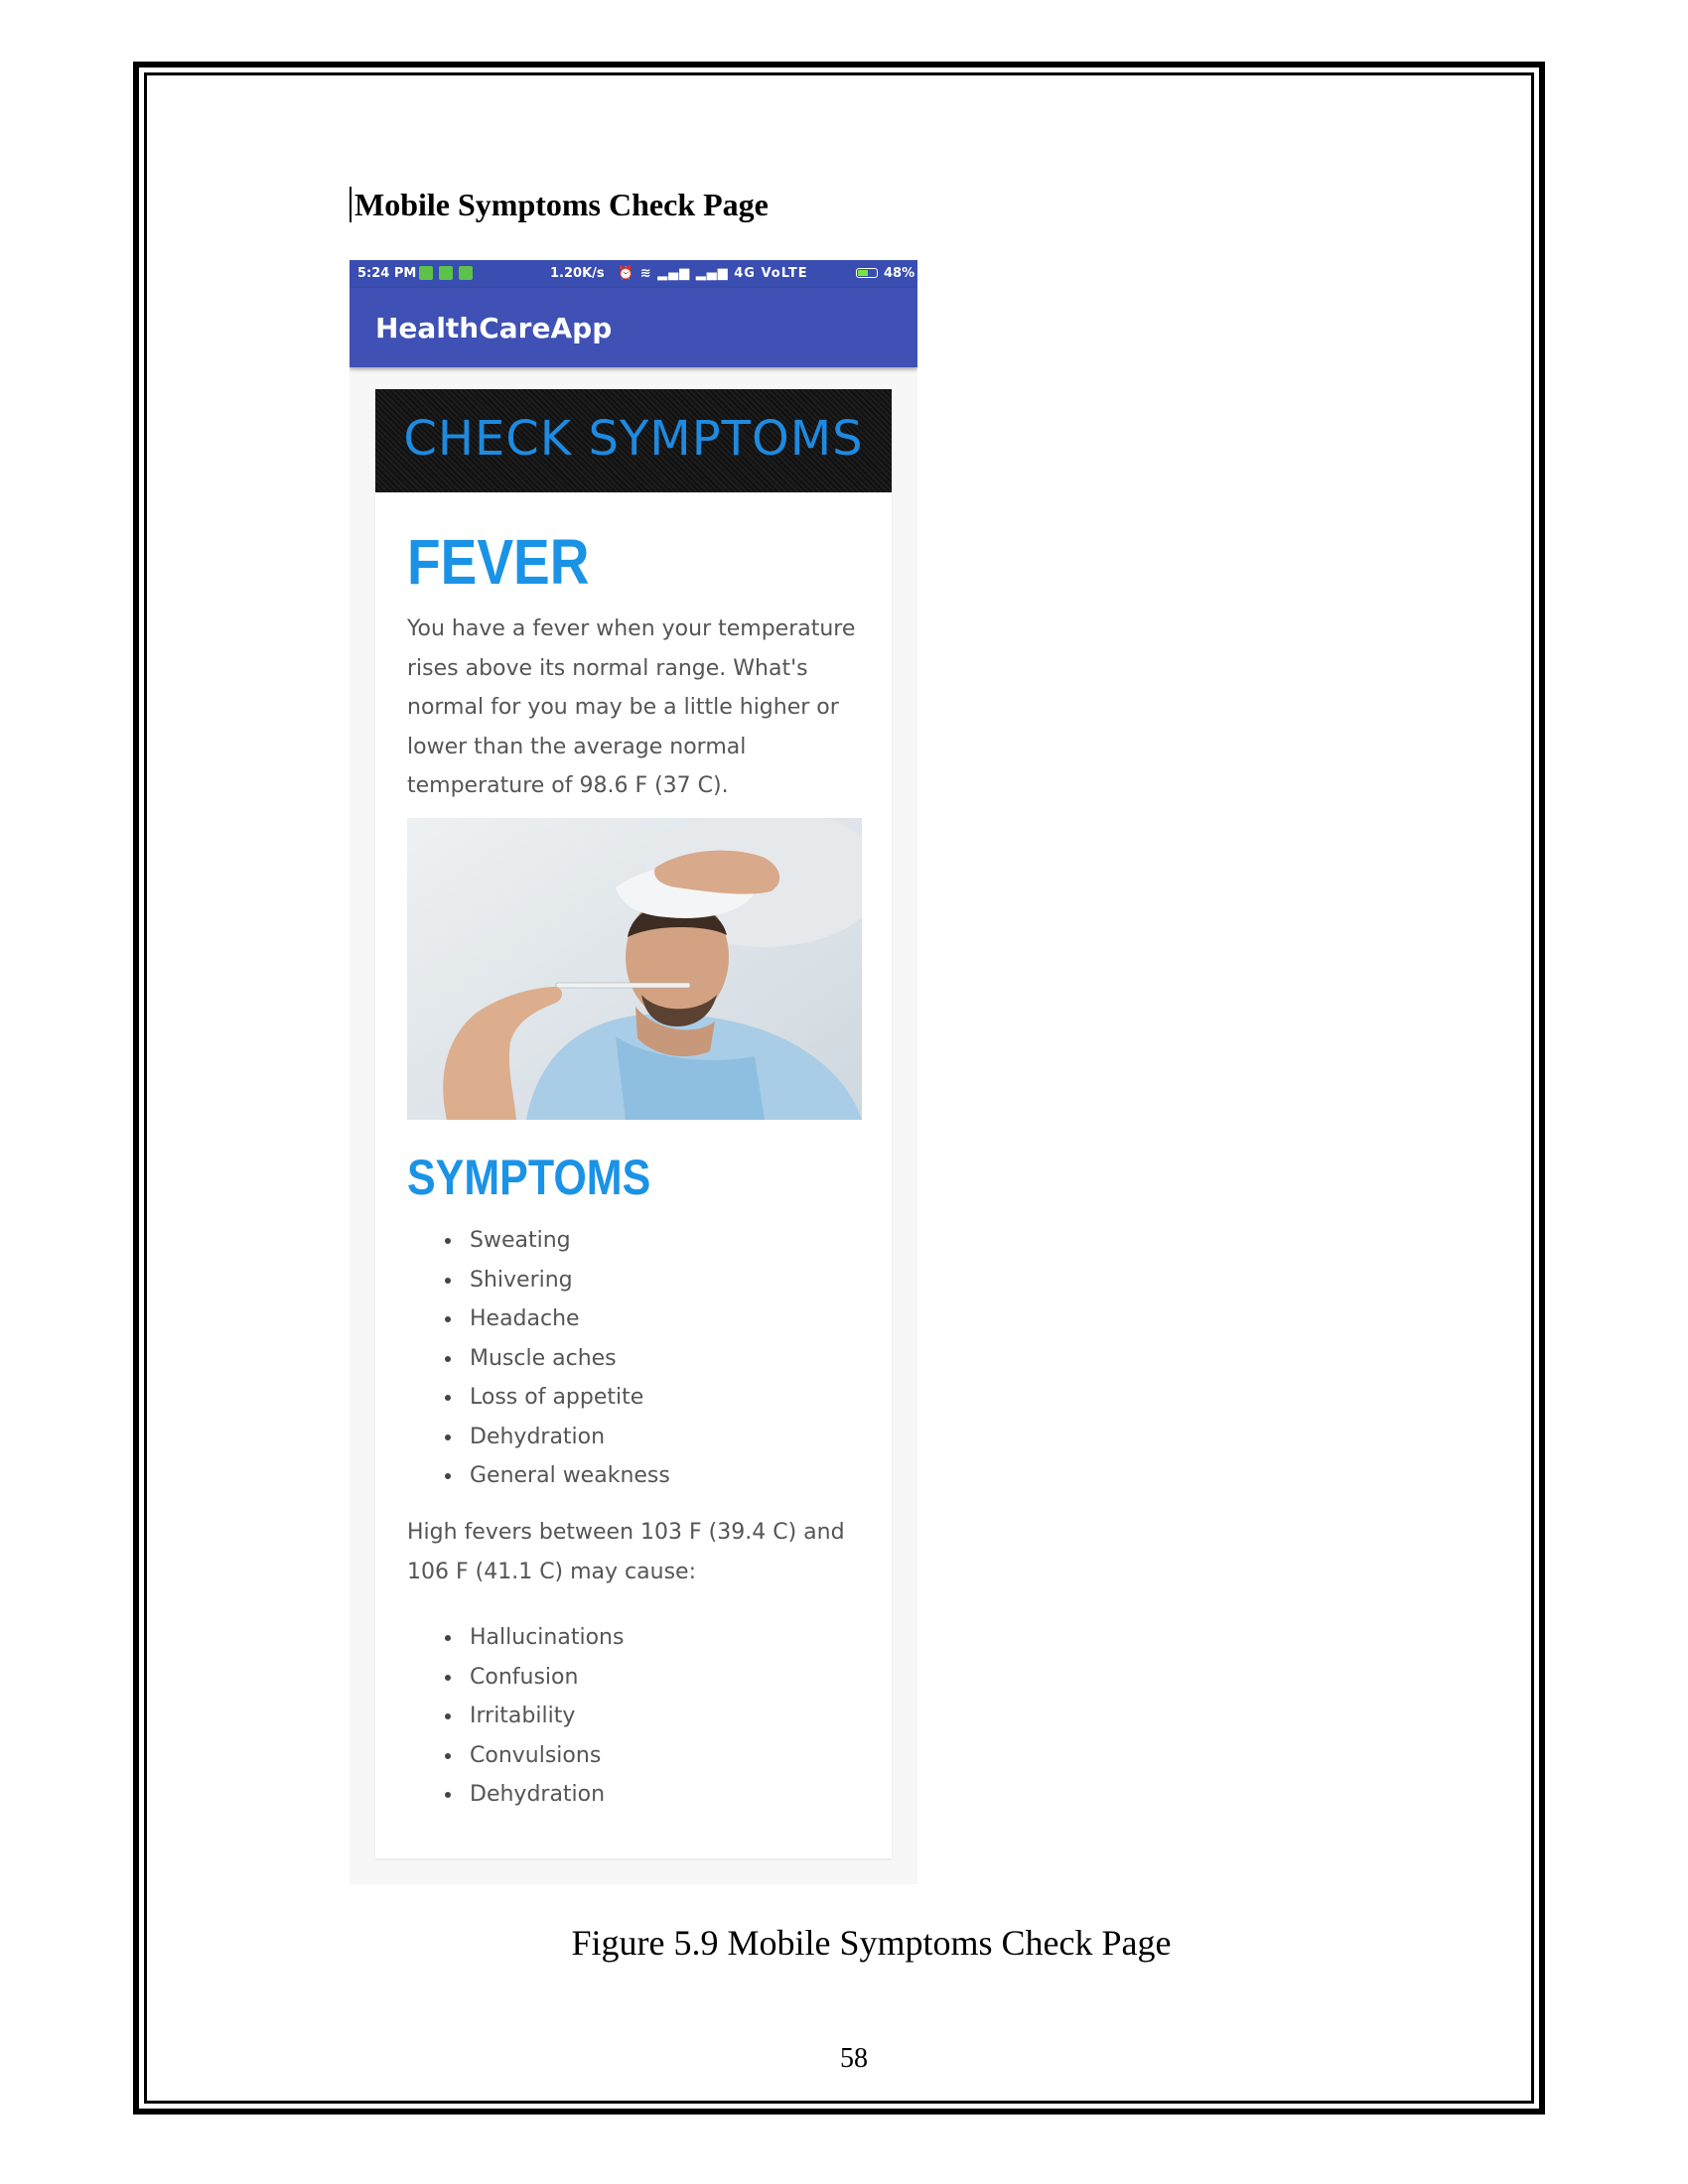 This screenshot has width=1688, height=2184. Describe the element at coordinates (626, 273) in the screenshot. I see `alarm-icon: ⏰` at that location.